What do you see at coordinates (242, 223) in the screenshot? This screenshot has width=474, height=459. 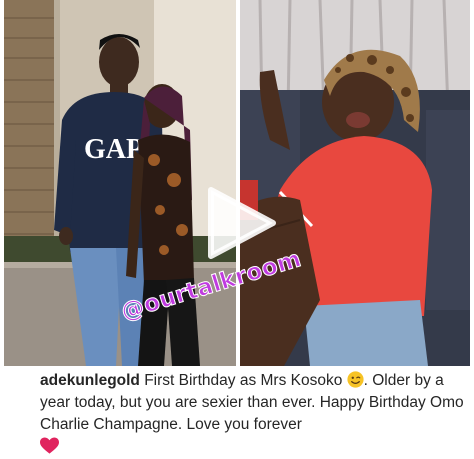 I see `play-icon` at bounding box center [242, 223].